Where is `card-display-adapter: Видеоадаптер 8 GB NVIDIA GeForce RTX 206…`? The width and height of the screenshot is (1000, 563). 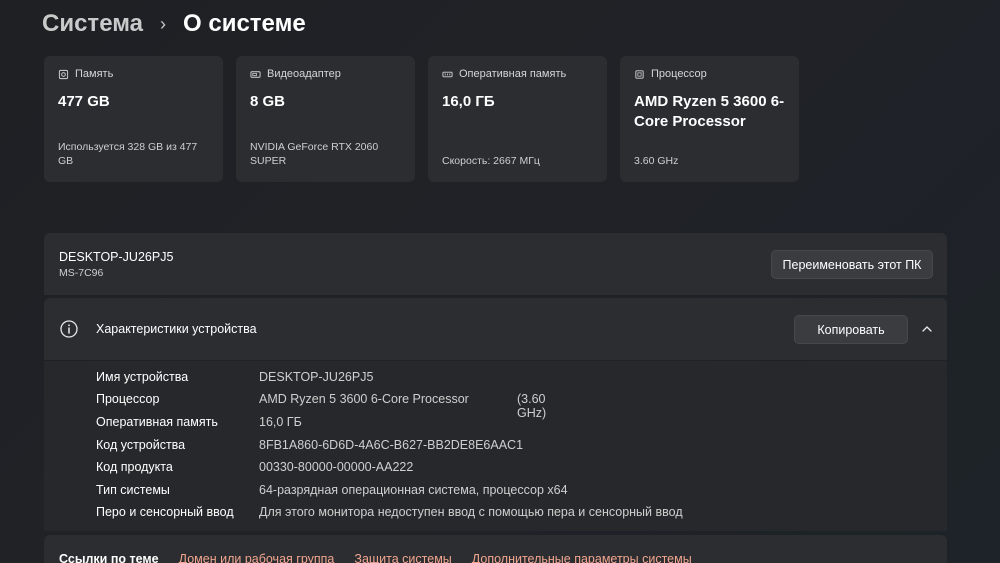
card-display-adapter: Видеоадаптер 8 GB NVIDIA GeForce RTX 206… is located at coordinates (325, 119).